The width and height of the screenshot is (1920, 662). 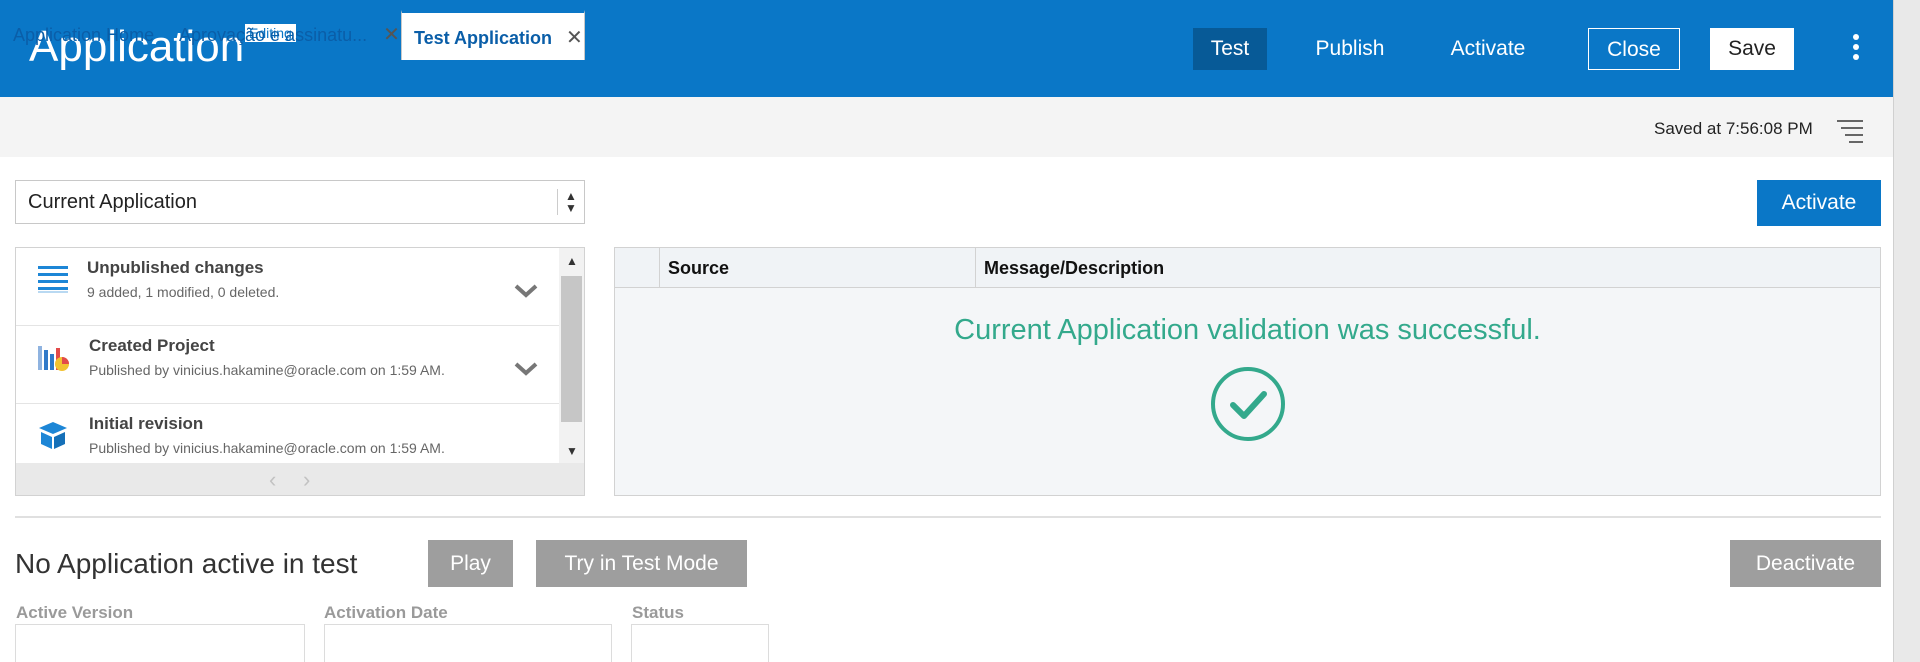 I want to click on revision-title: Unpublished changes, so click(x=175, y=267).